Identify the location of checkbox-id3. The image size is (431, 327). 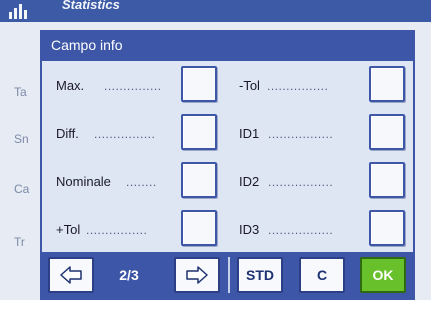
(387, 228).